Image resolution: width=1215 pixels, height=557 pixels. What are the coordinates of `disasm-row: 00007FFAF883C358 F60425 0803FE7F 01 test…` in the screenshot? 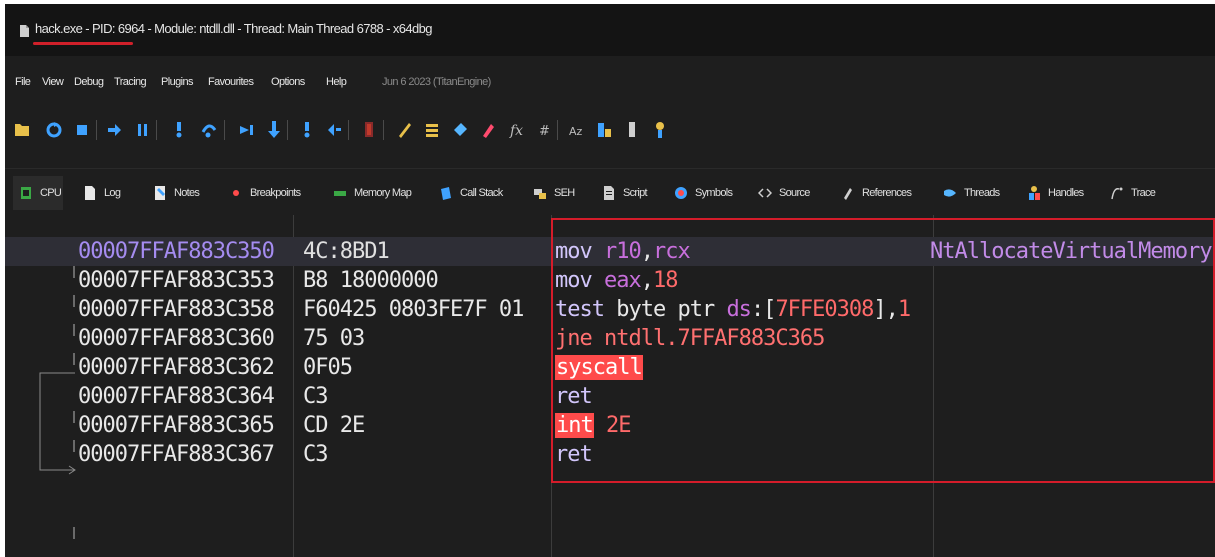 It's located at (610, 309).